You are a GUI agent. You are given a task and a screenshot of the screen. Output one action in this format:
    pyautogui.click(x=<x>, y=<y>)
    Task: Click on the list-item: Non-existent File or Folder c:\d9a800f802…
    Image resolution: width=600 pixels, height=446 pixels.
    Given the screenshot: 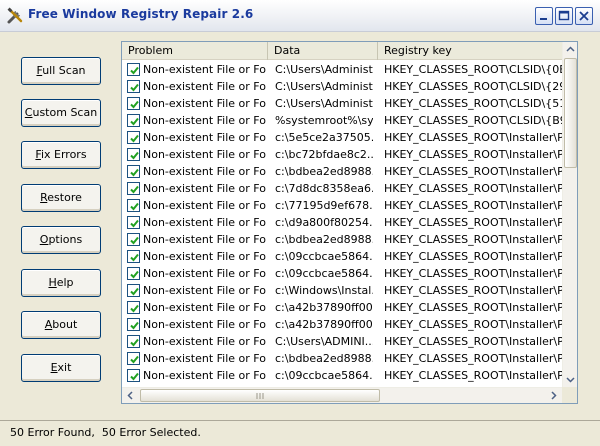 What is the action you would take?
    pyautogui.click(x=342, y=222)
    